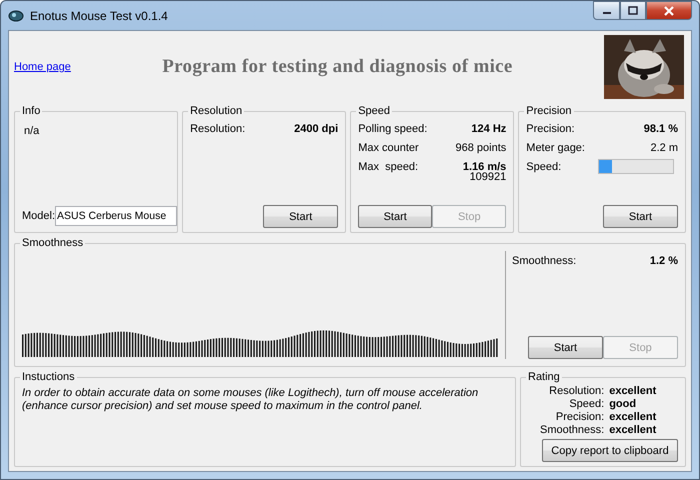  I want to click on rating-label: Smoothness:, so click(572, 430).